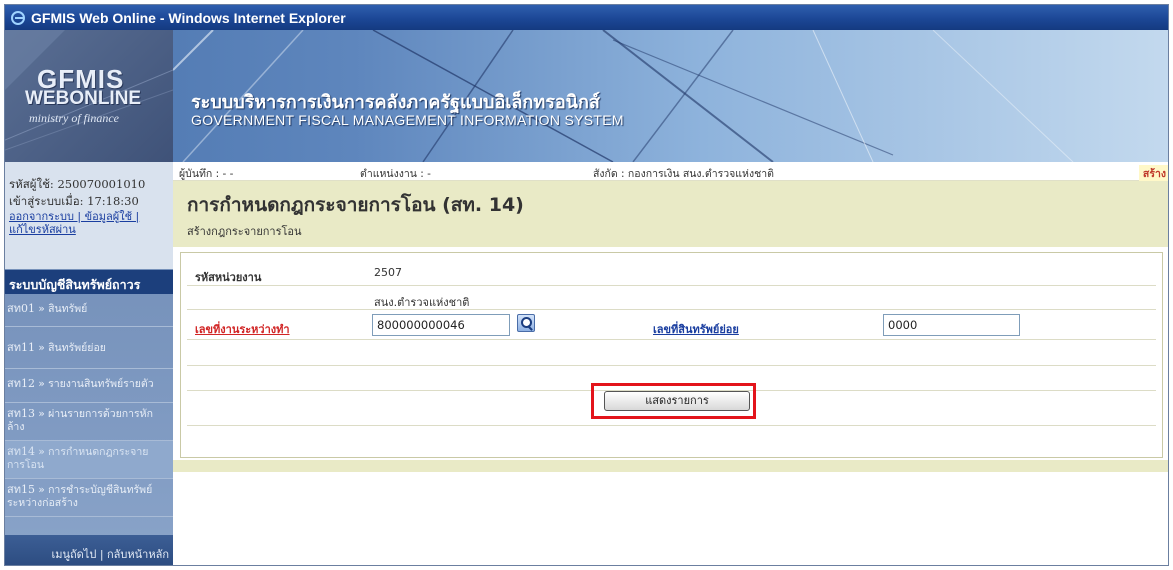 Image resolution: width=1173 pixels, height=570 pixels. Describe the element at coordinates (89, 348) in the screenshot. I see `sidebar-item-st11: สท11 » สินทรัพย์ย่อย` at that location.